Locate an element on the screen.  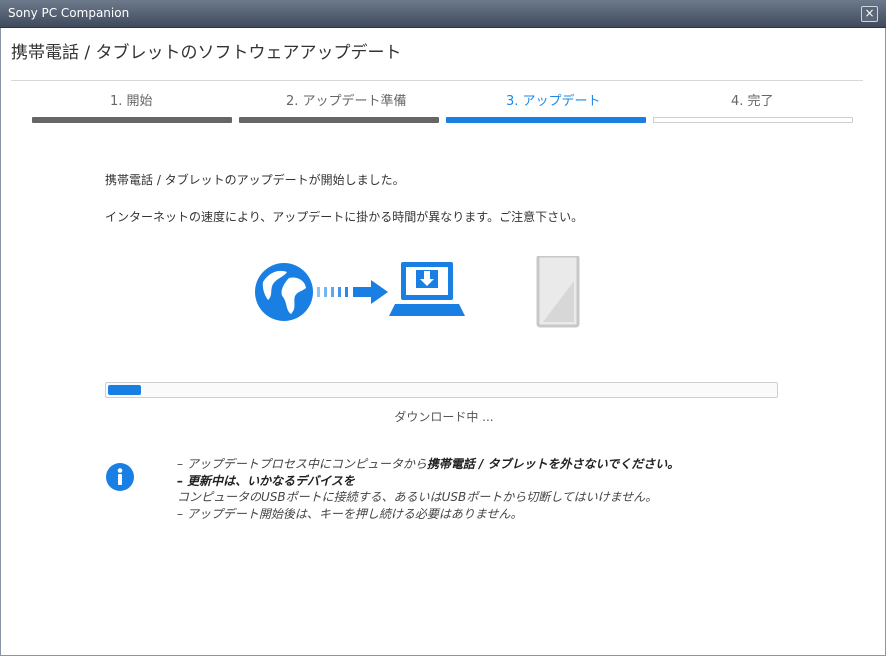
step-2-label: 2. アップデート準備 is located at coordinates (346, 101).